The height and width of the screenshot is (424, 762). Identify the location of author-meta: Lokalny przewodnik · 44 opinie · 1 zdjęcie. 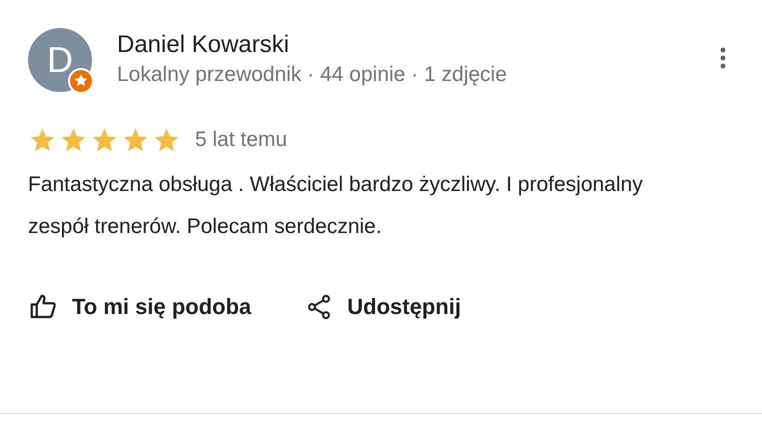
(312, 75).